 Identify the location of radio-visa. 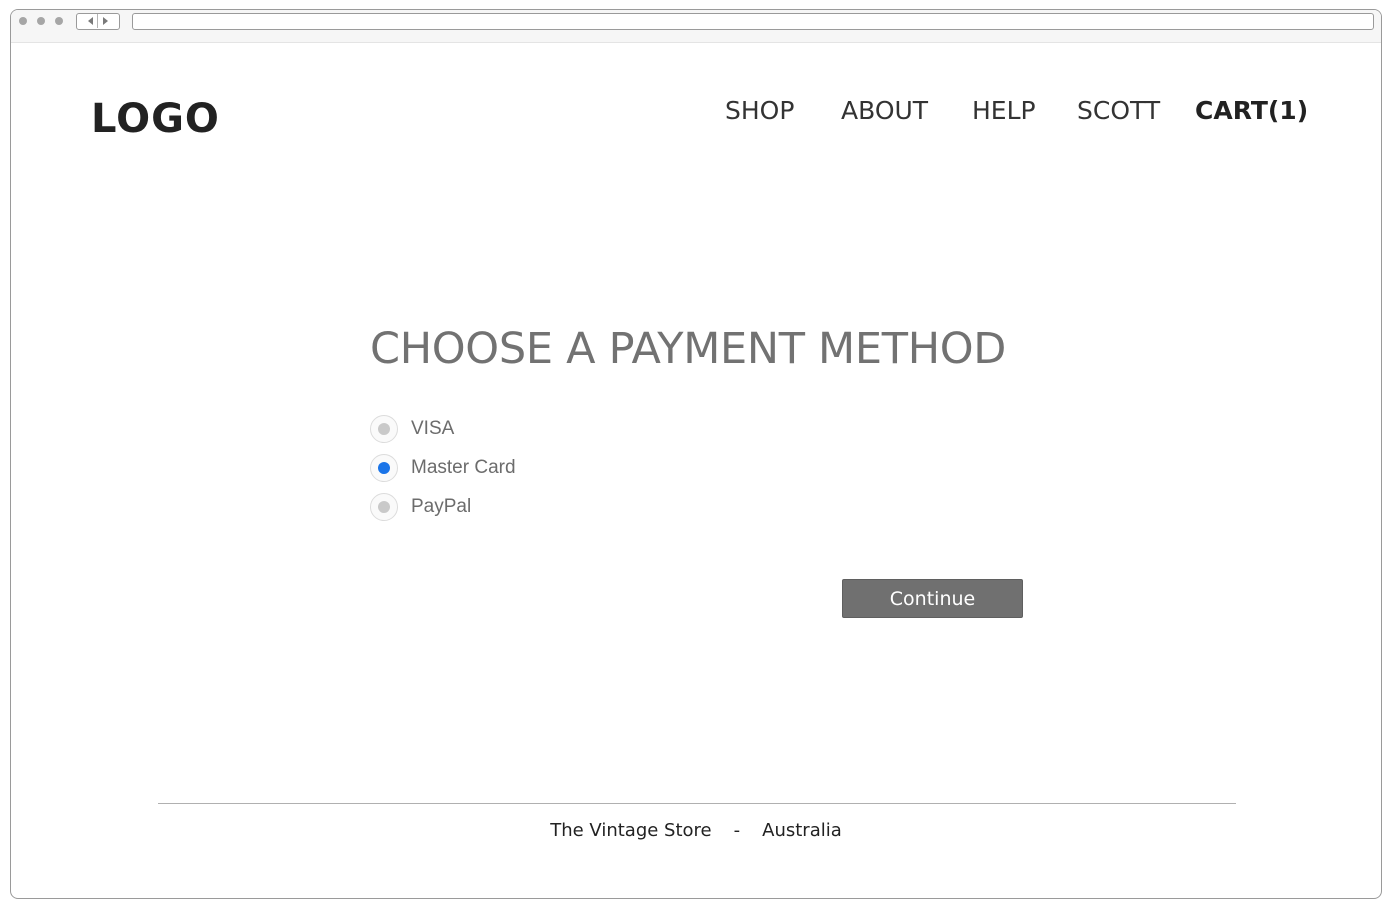
(384, 429).